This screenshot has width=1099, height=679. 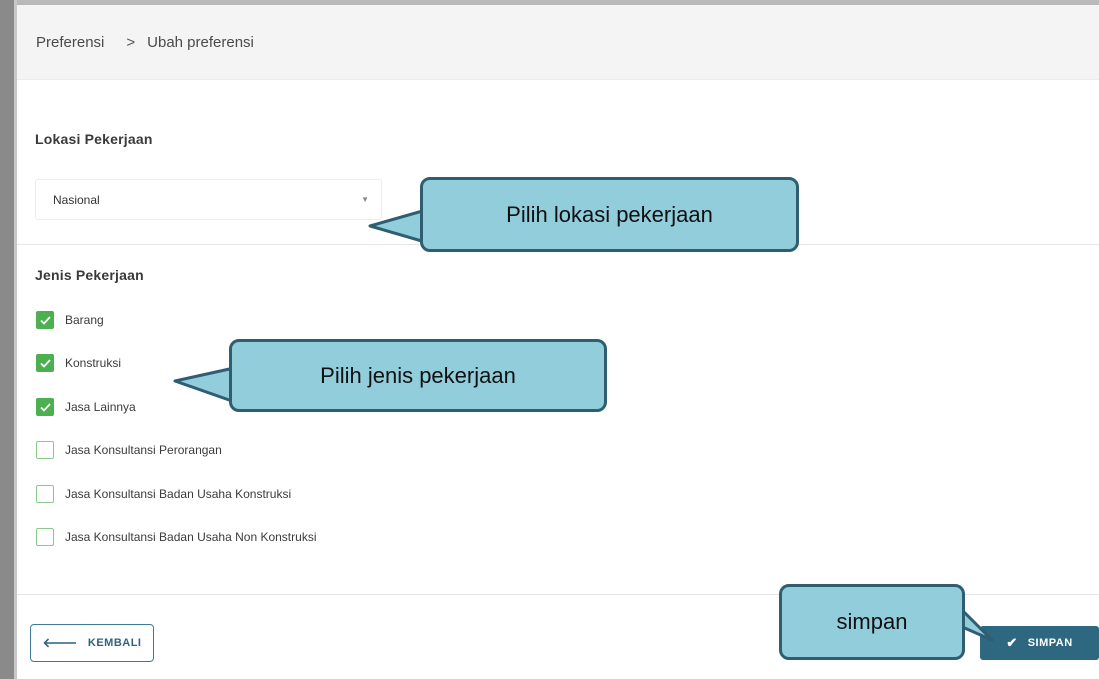 I want to click on checkbox-row-konsultansi-bu-konstruksi: Jasa Konsultansi Badan Usaha Konstruksi, so click(x=163, y=494).